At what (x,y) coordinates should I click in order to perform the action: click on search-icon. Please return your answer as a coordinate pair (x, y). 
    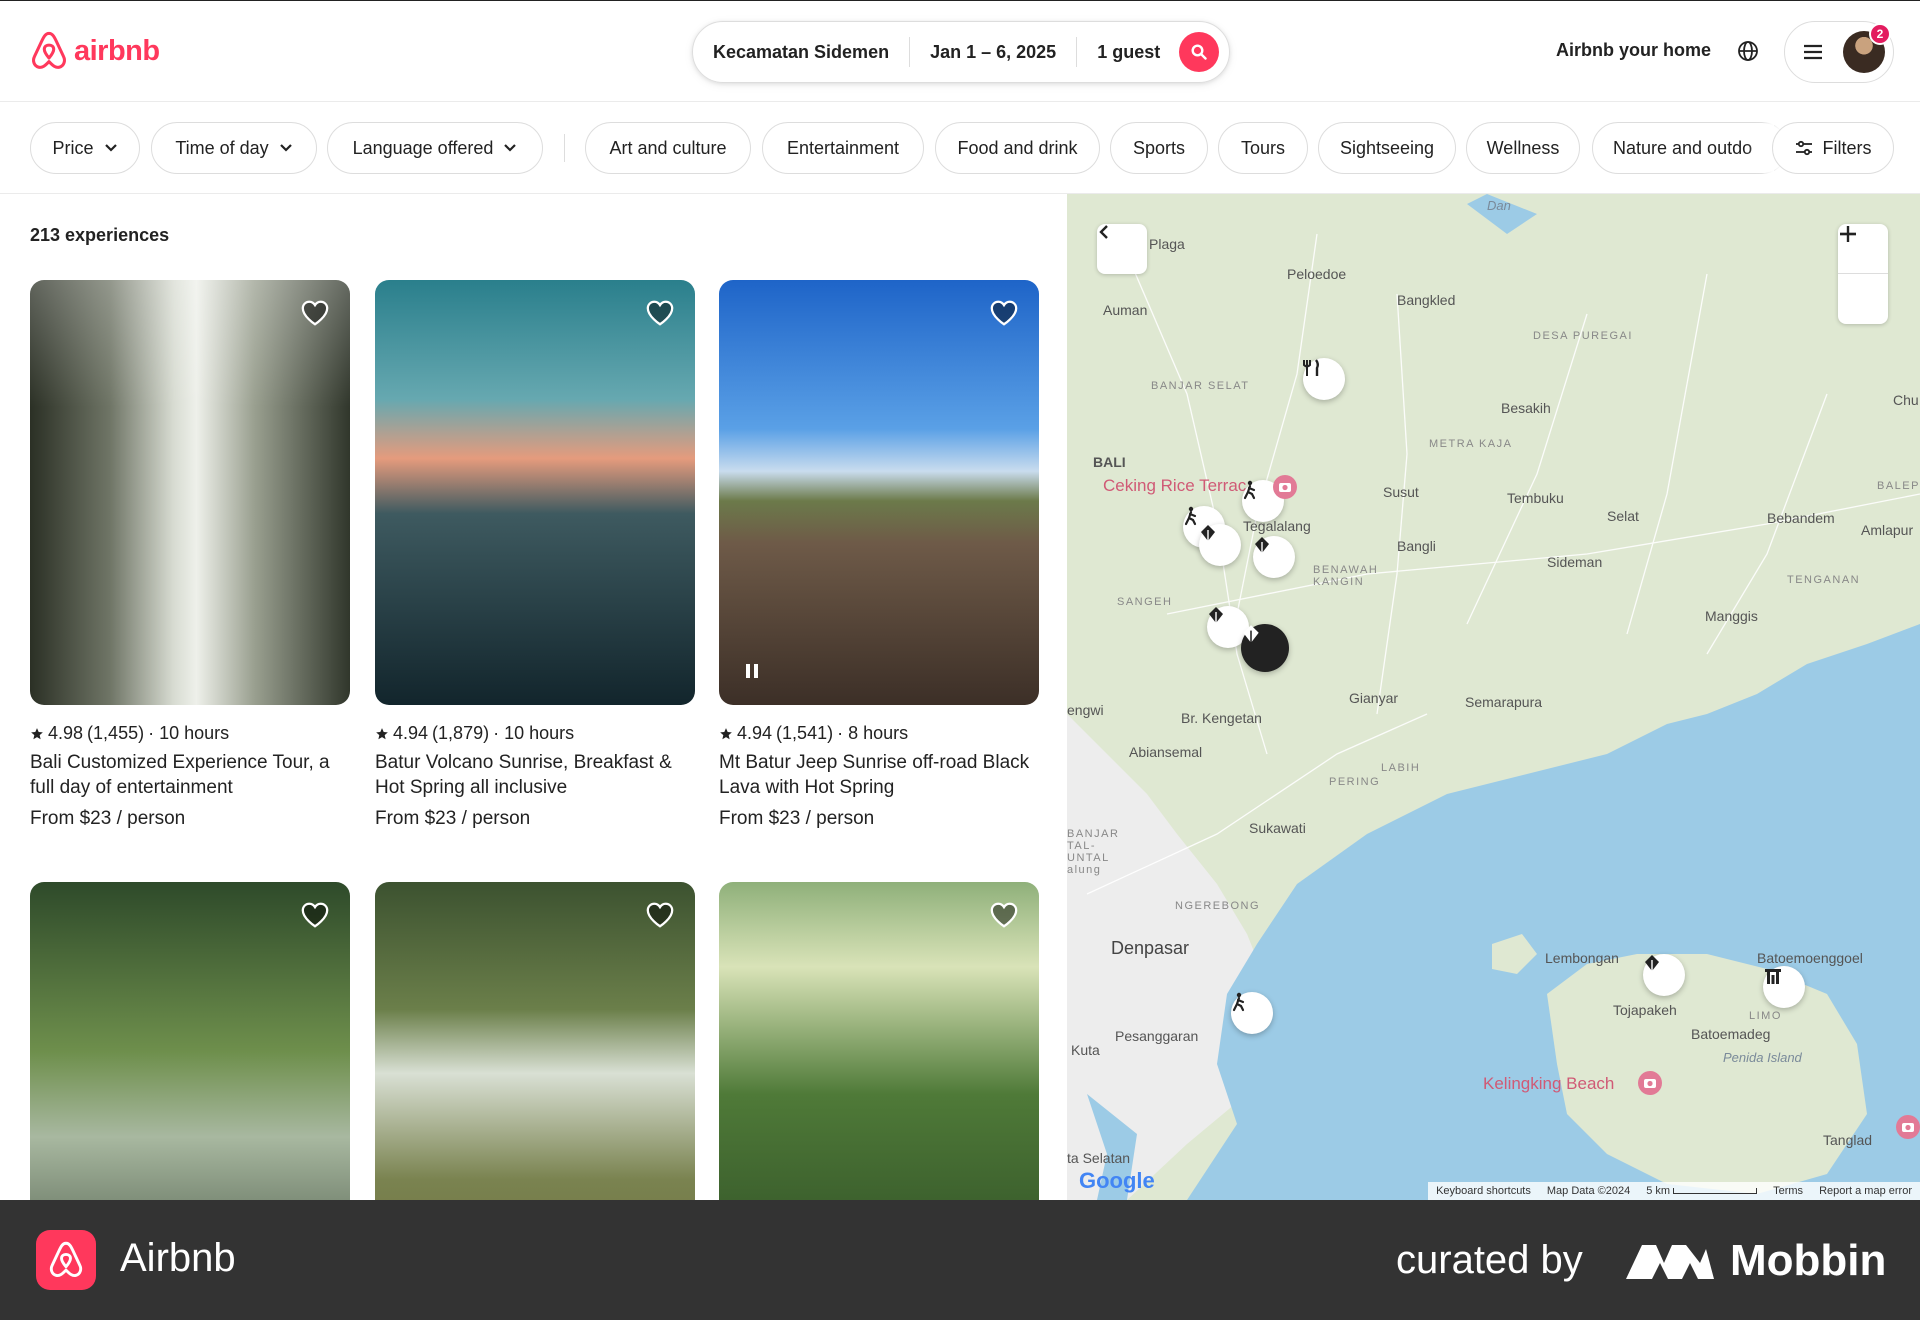
    Looking at the image, I should click on (1199, 52).